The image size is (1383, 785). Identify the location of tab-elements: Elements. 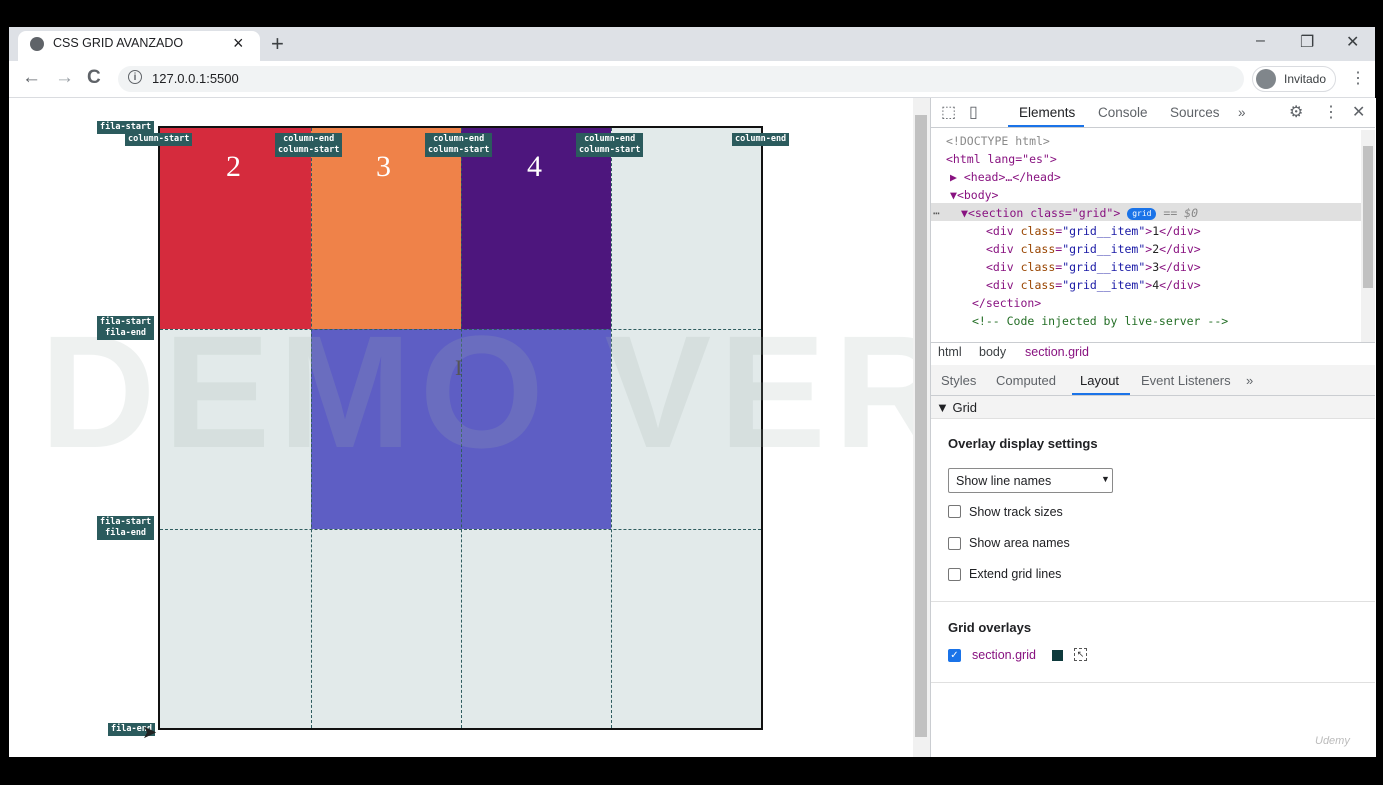
(1047, 112).